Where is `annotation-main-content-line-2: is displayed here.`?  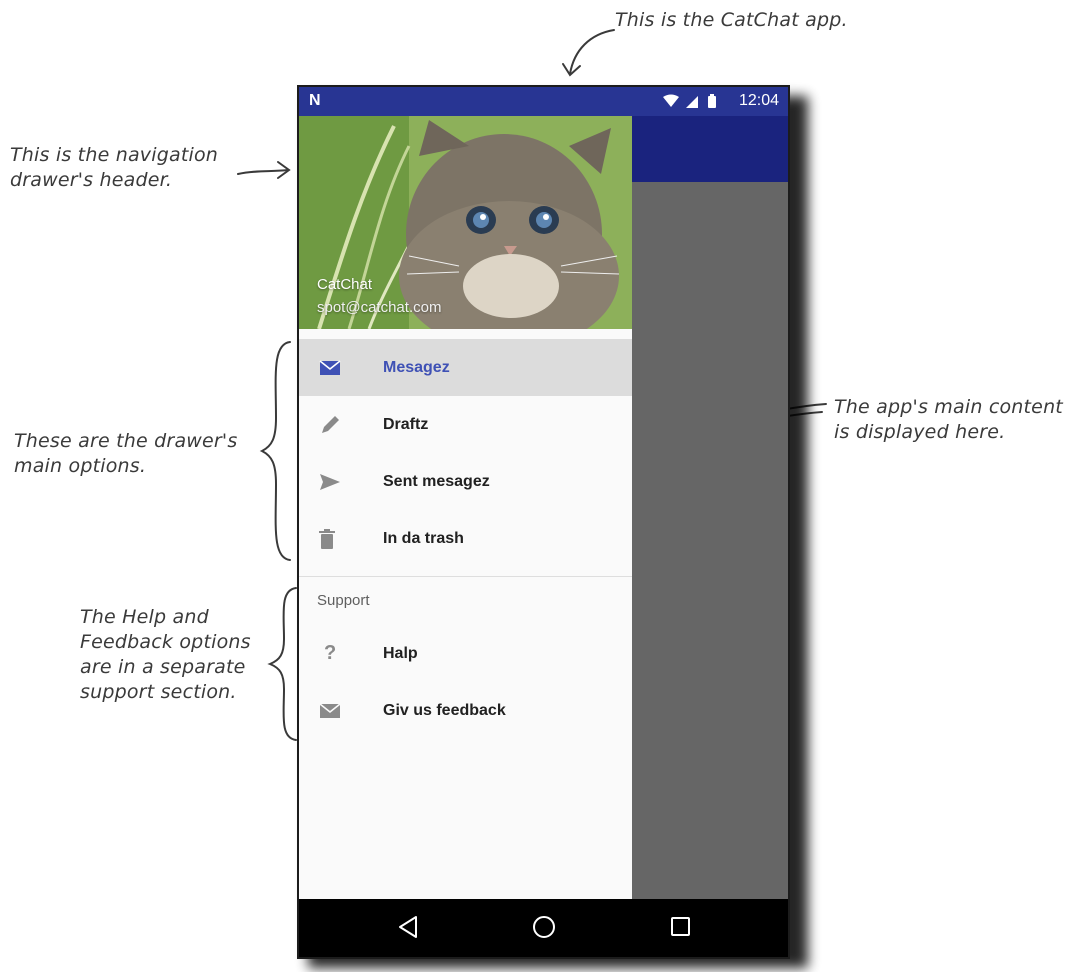 annotation-main-content-line-2: is displayed here. is located at coordinates (920, 432).